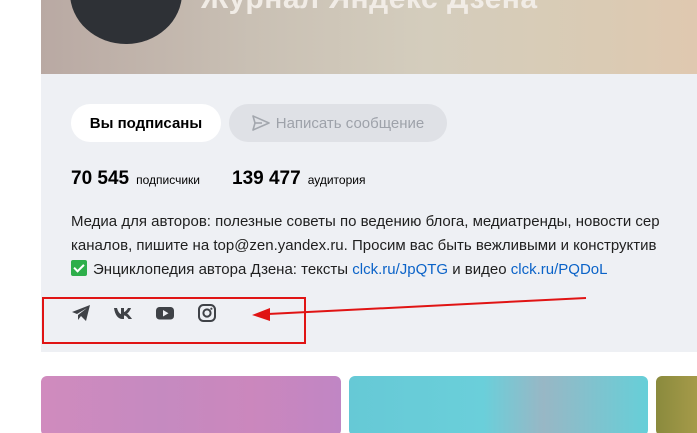  What do you see at coordinates (266, 178) in the screenshot?
I see `audience-count: 139 477` at bounding box center [266, 178].